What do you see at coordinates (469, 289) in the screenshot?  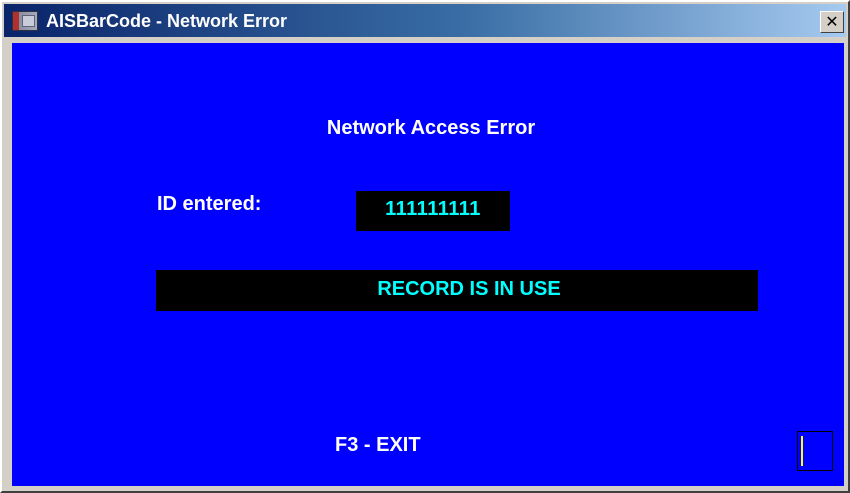 I see `status-message: RECORD IS IN USE` at bounding box center [469, 289].